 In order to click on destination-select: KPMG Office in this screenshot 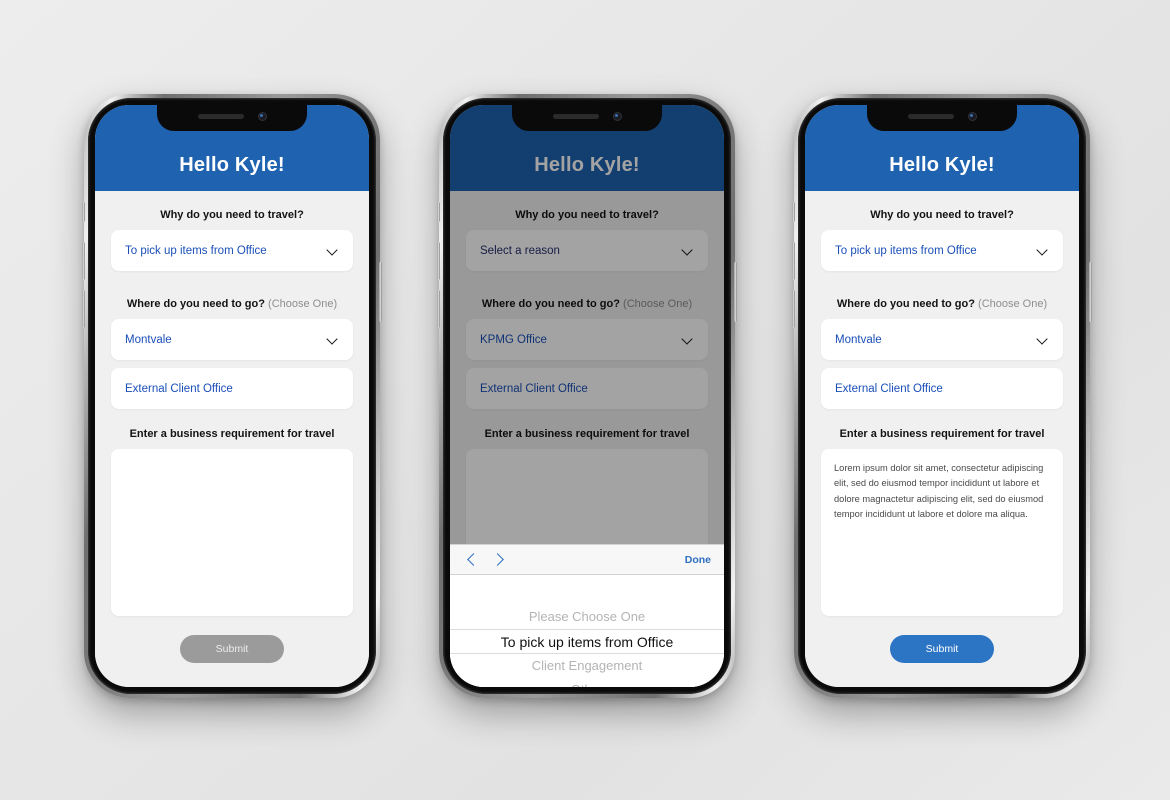, I will do `click(587, 339)`.